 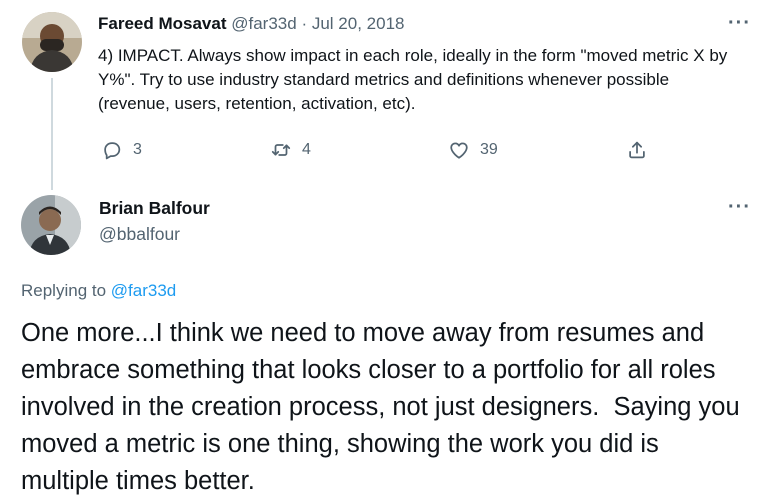 What do you see at coordinates (306, 149) in the screenshot?
I see `retweet-count: 4` at bounding box center [306, 149].